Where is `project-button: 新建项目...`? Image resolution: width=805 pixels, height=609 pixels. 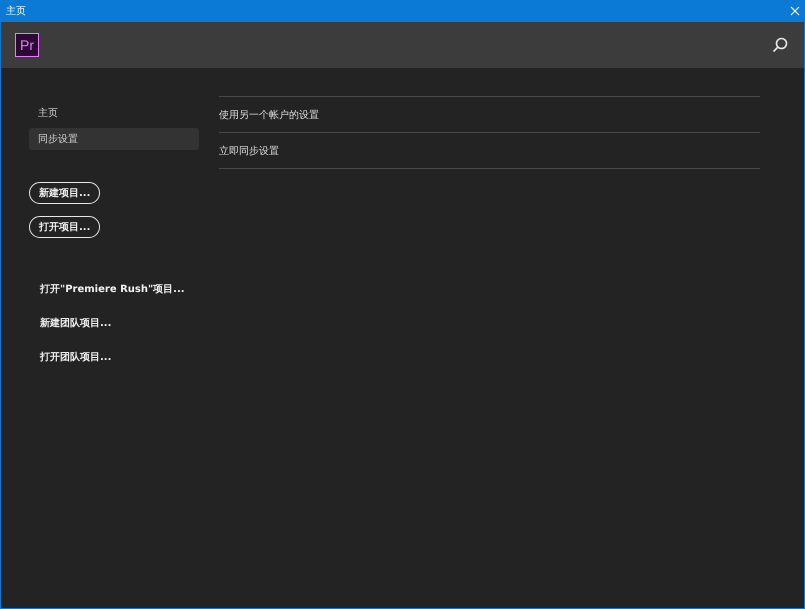
project-button: 新建项目... is located at coordinates (64, 193).